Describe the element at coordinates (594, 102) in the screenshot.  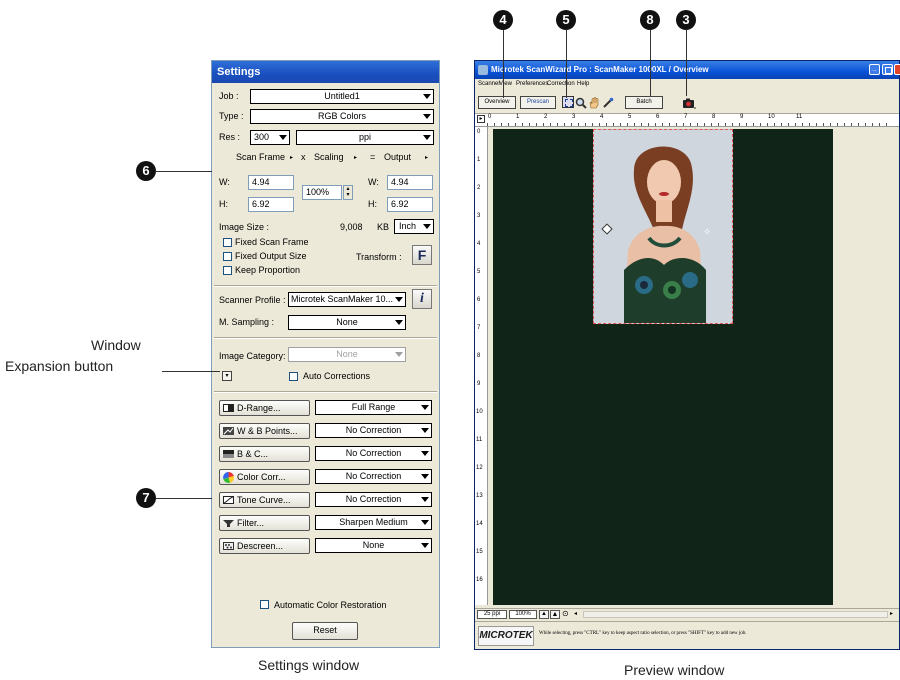
I see `hand-tool` at that location.